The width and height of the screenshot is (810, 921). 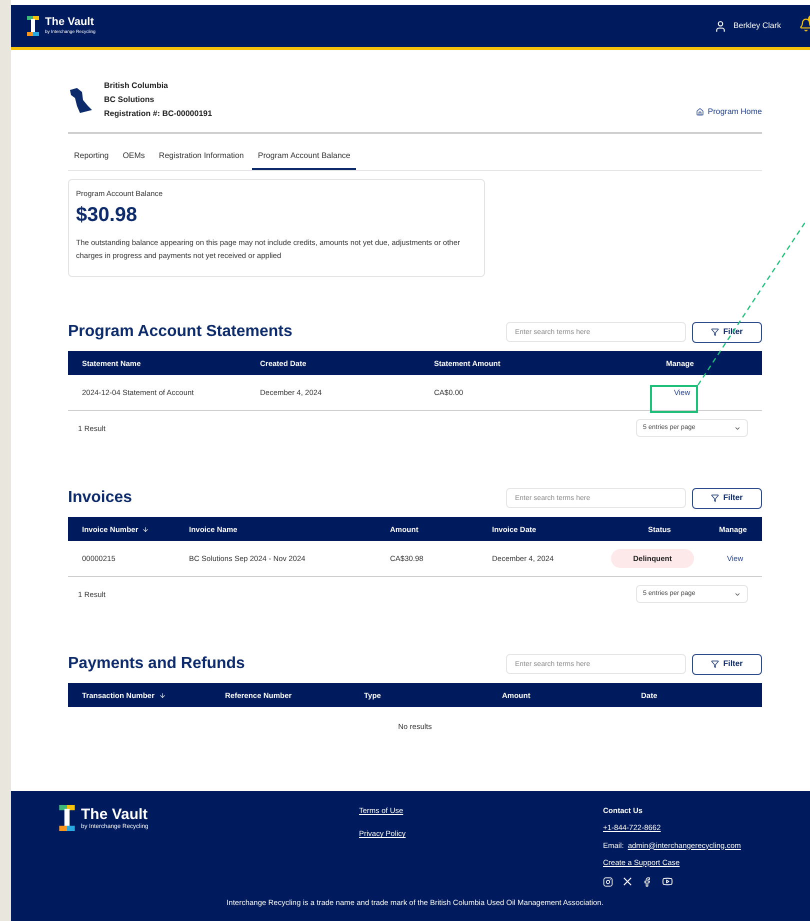 What do you see at coordinates (156, 664) in the screenshot?
I see `section-title: Payments and Refunds` at bounding box center [156, 664].